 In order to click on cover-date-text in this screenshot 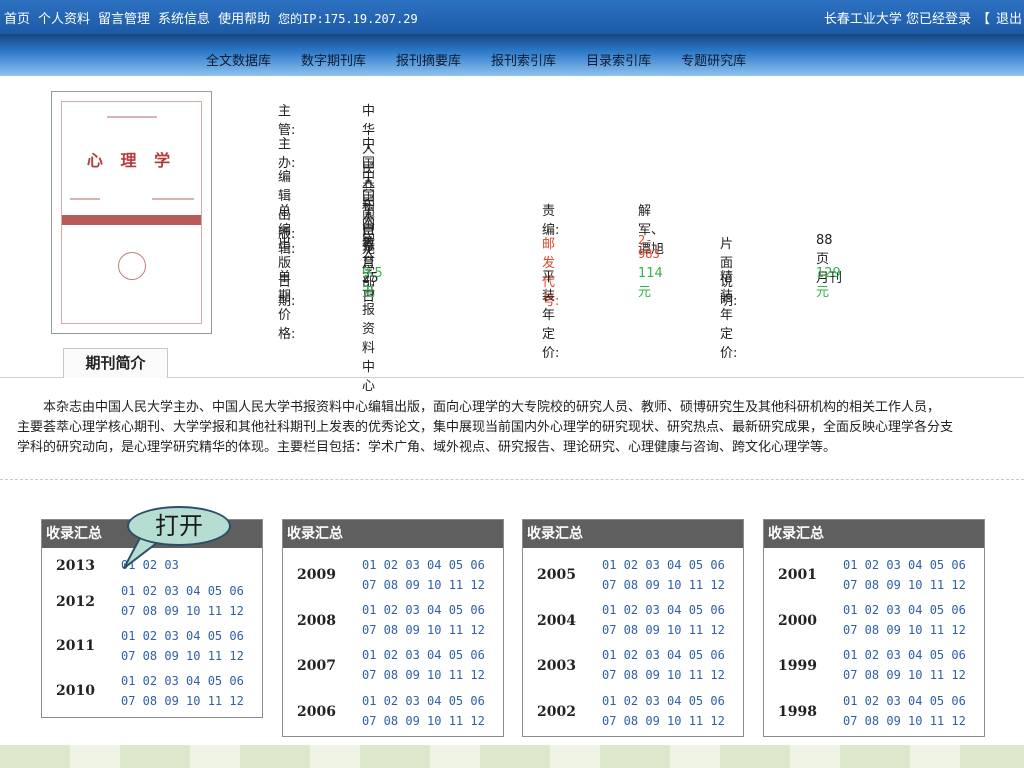, I will do `click(173, 199)`.